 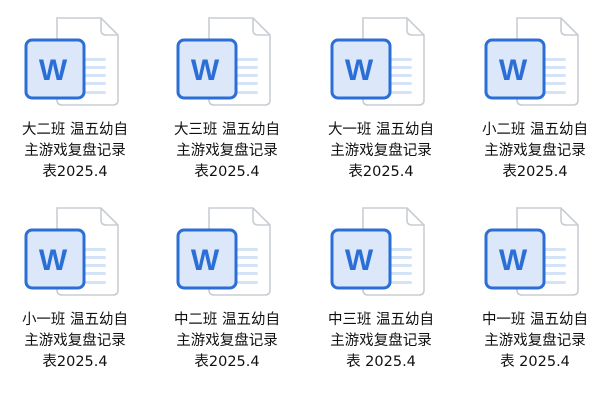 What do you see at coordinates (535, 320) in the screenshot?
I see `file-name-line: 中一班 温五幼自` at bounding box center [535, 320].